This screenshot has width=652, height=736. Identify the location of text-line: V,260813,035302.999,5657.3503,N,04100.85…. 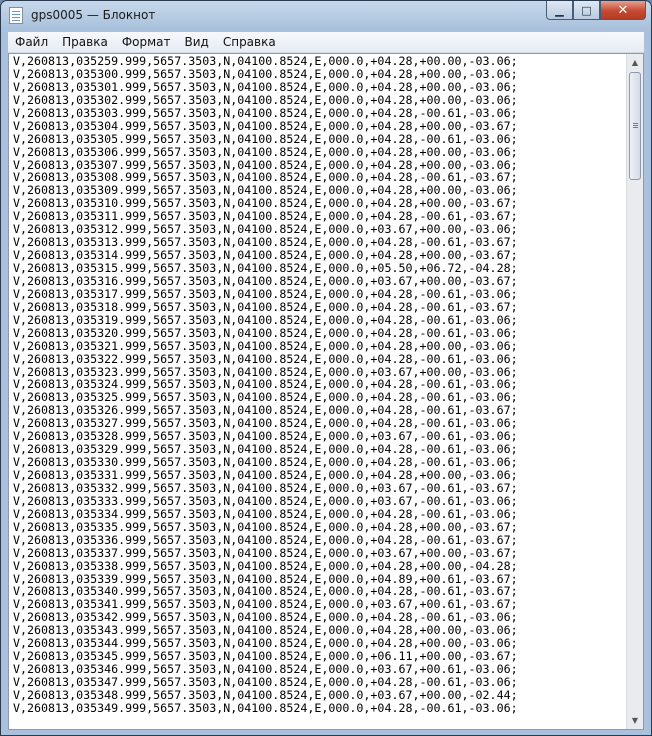
(265, 99).